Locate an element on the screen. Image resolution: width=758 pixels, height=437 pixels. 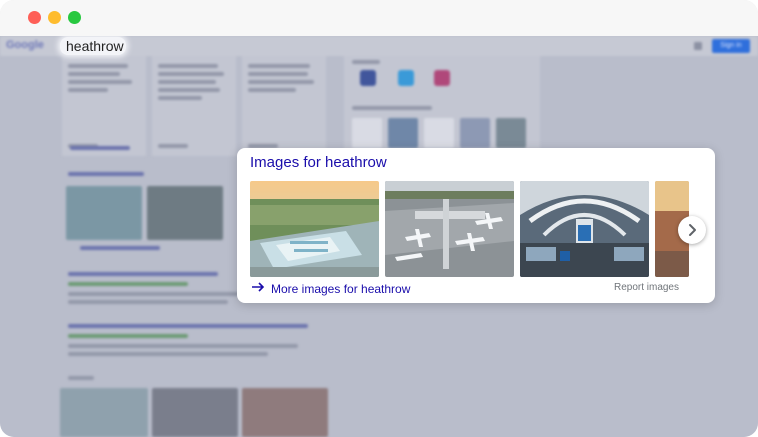
arrow-right-icon is located at coordinates (258, 288).